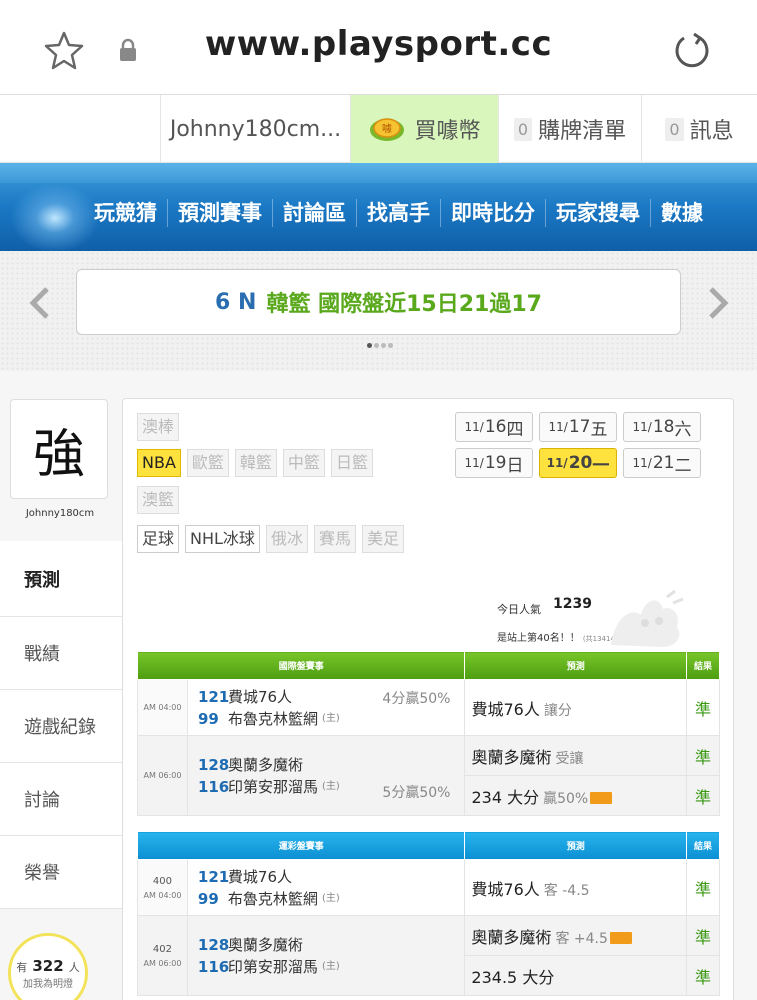 This screenshot has width=757, height=1000. I want to click on table-header-row: 國際盤賽事 預測 結果, so click(428, 665).